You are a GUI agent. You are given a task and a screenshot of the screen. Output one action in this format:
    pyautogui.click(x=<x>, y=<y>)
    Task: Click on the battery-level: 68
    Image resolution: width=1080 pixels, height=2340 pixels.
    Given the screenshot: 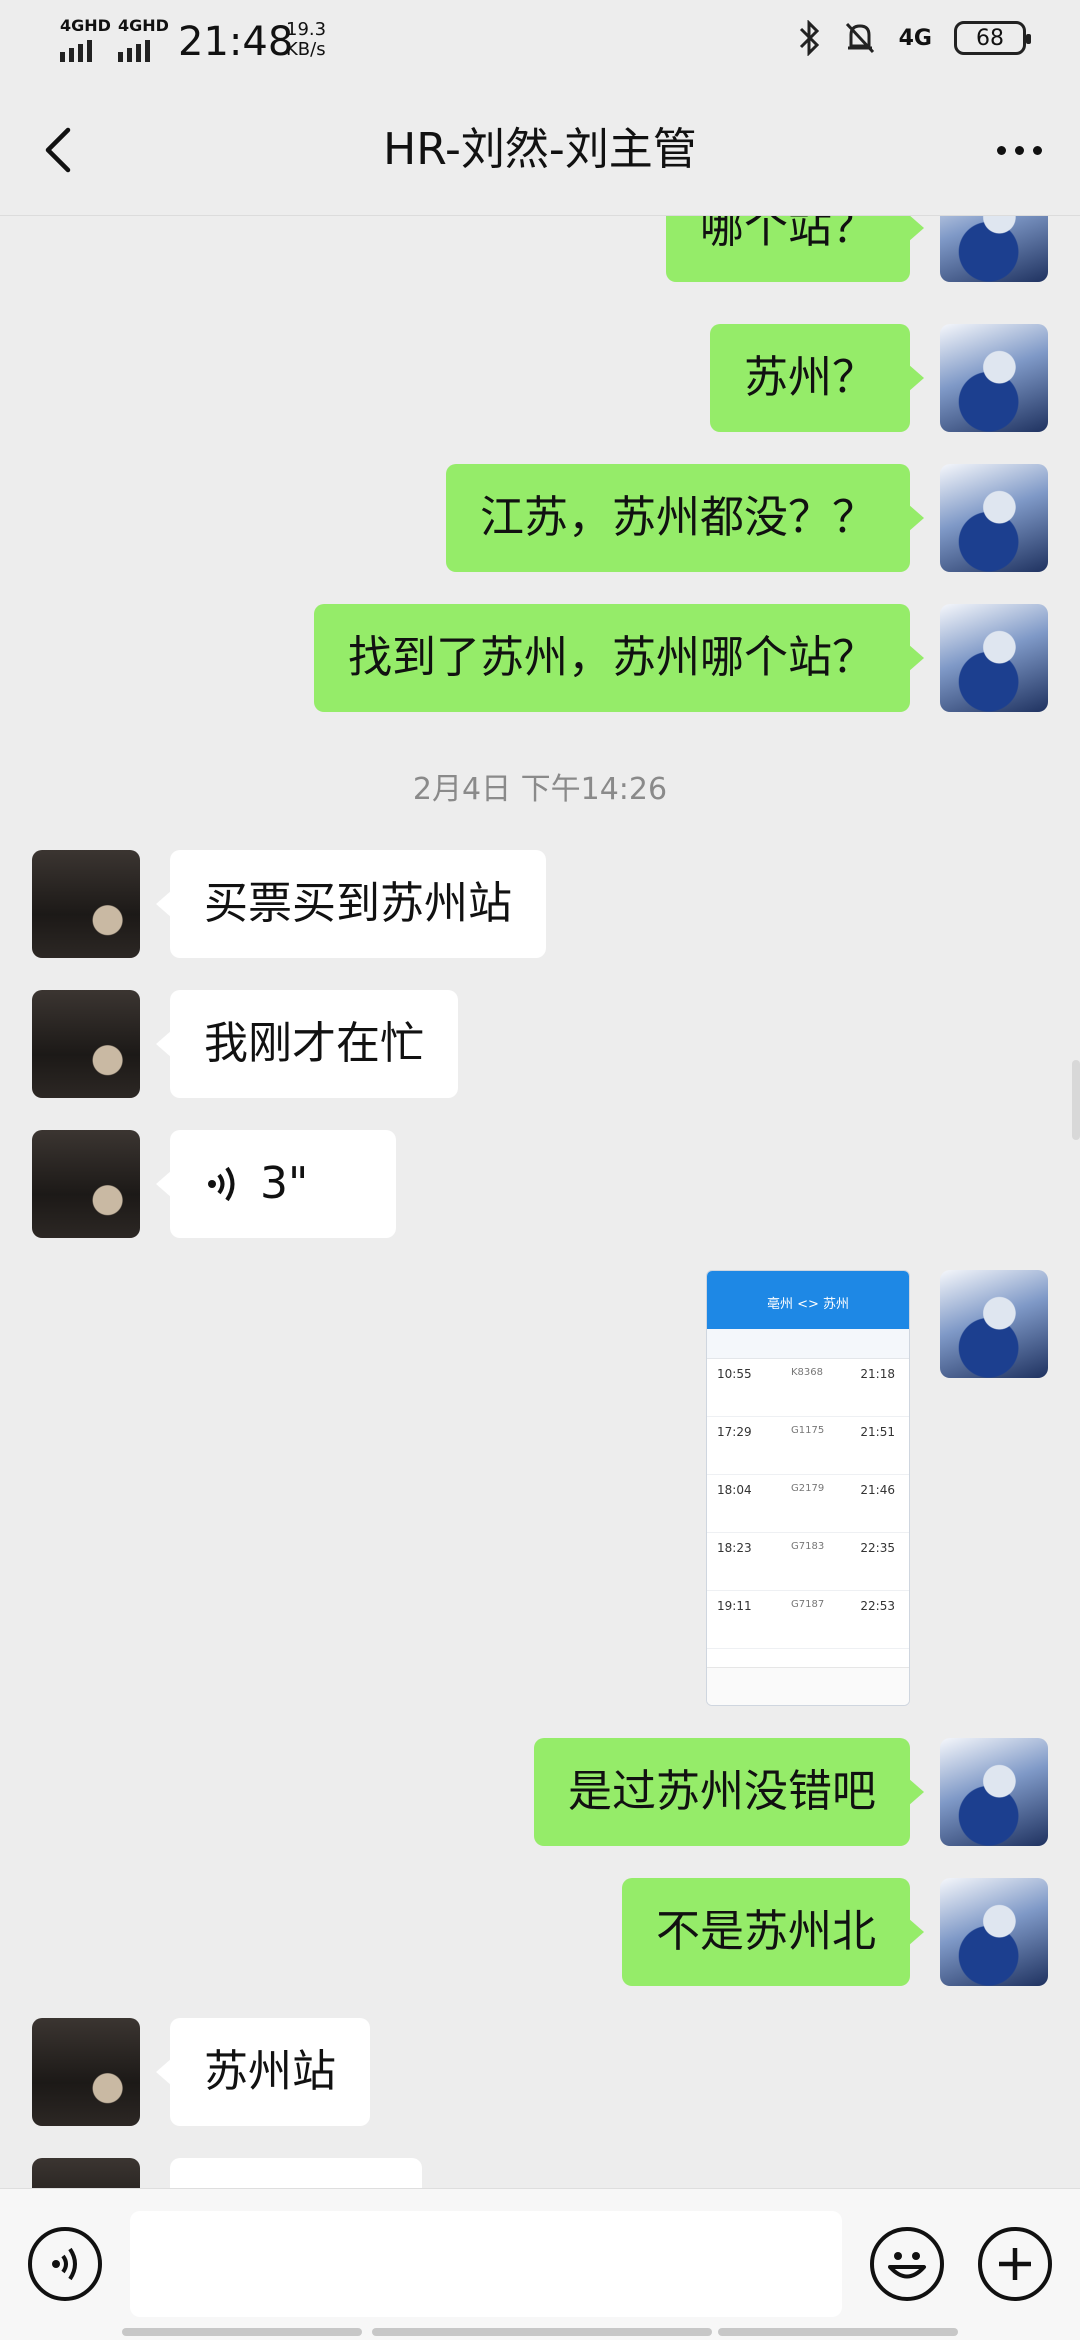 What is the action you would take?
    pyautogui.click(x=990, y=38)
    